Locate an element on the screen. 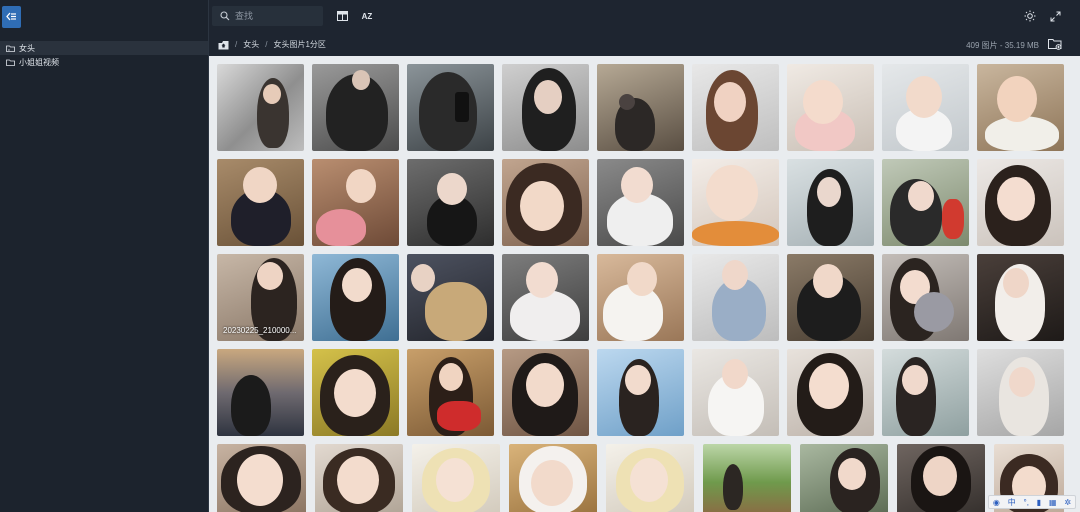  fullscreen-button is located at coordinates (1055, 16).